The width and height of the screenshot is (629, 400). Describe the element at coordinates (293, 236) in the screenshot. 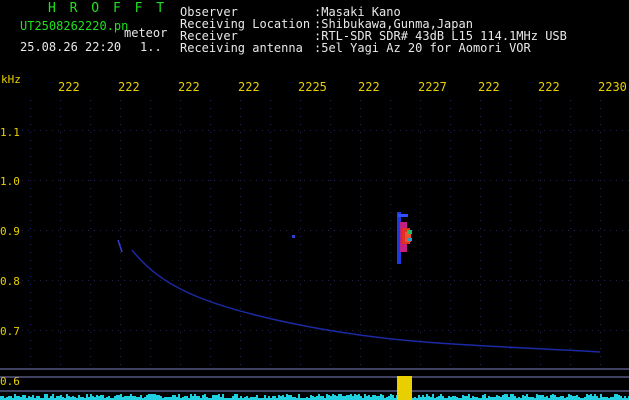

I see `signal-dot` at that location.